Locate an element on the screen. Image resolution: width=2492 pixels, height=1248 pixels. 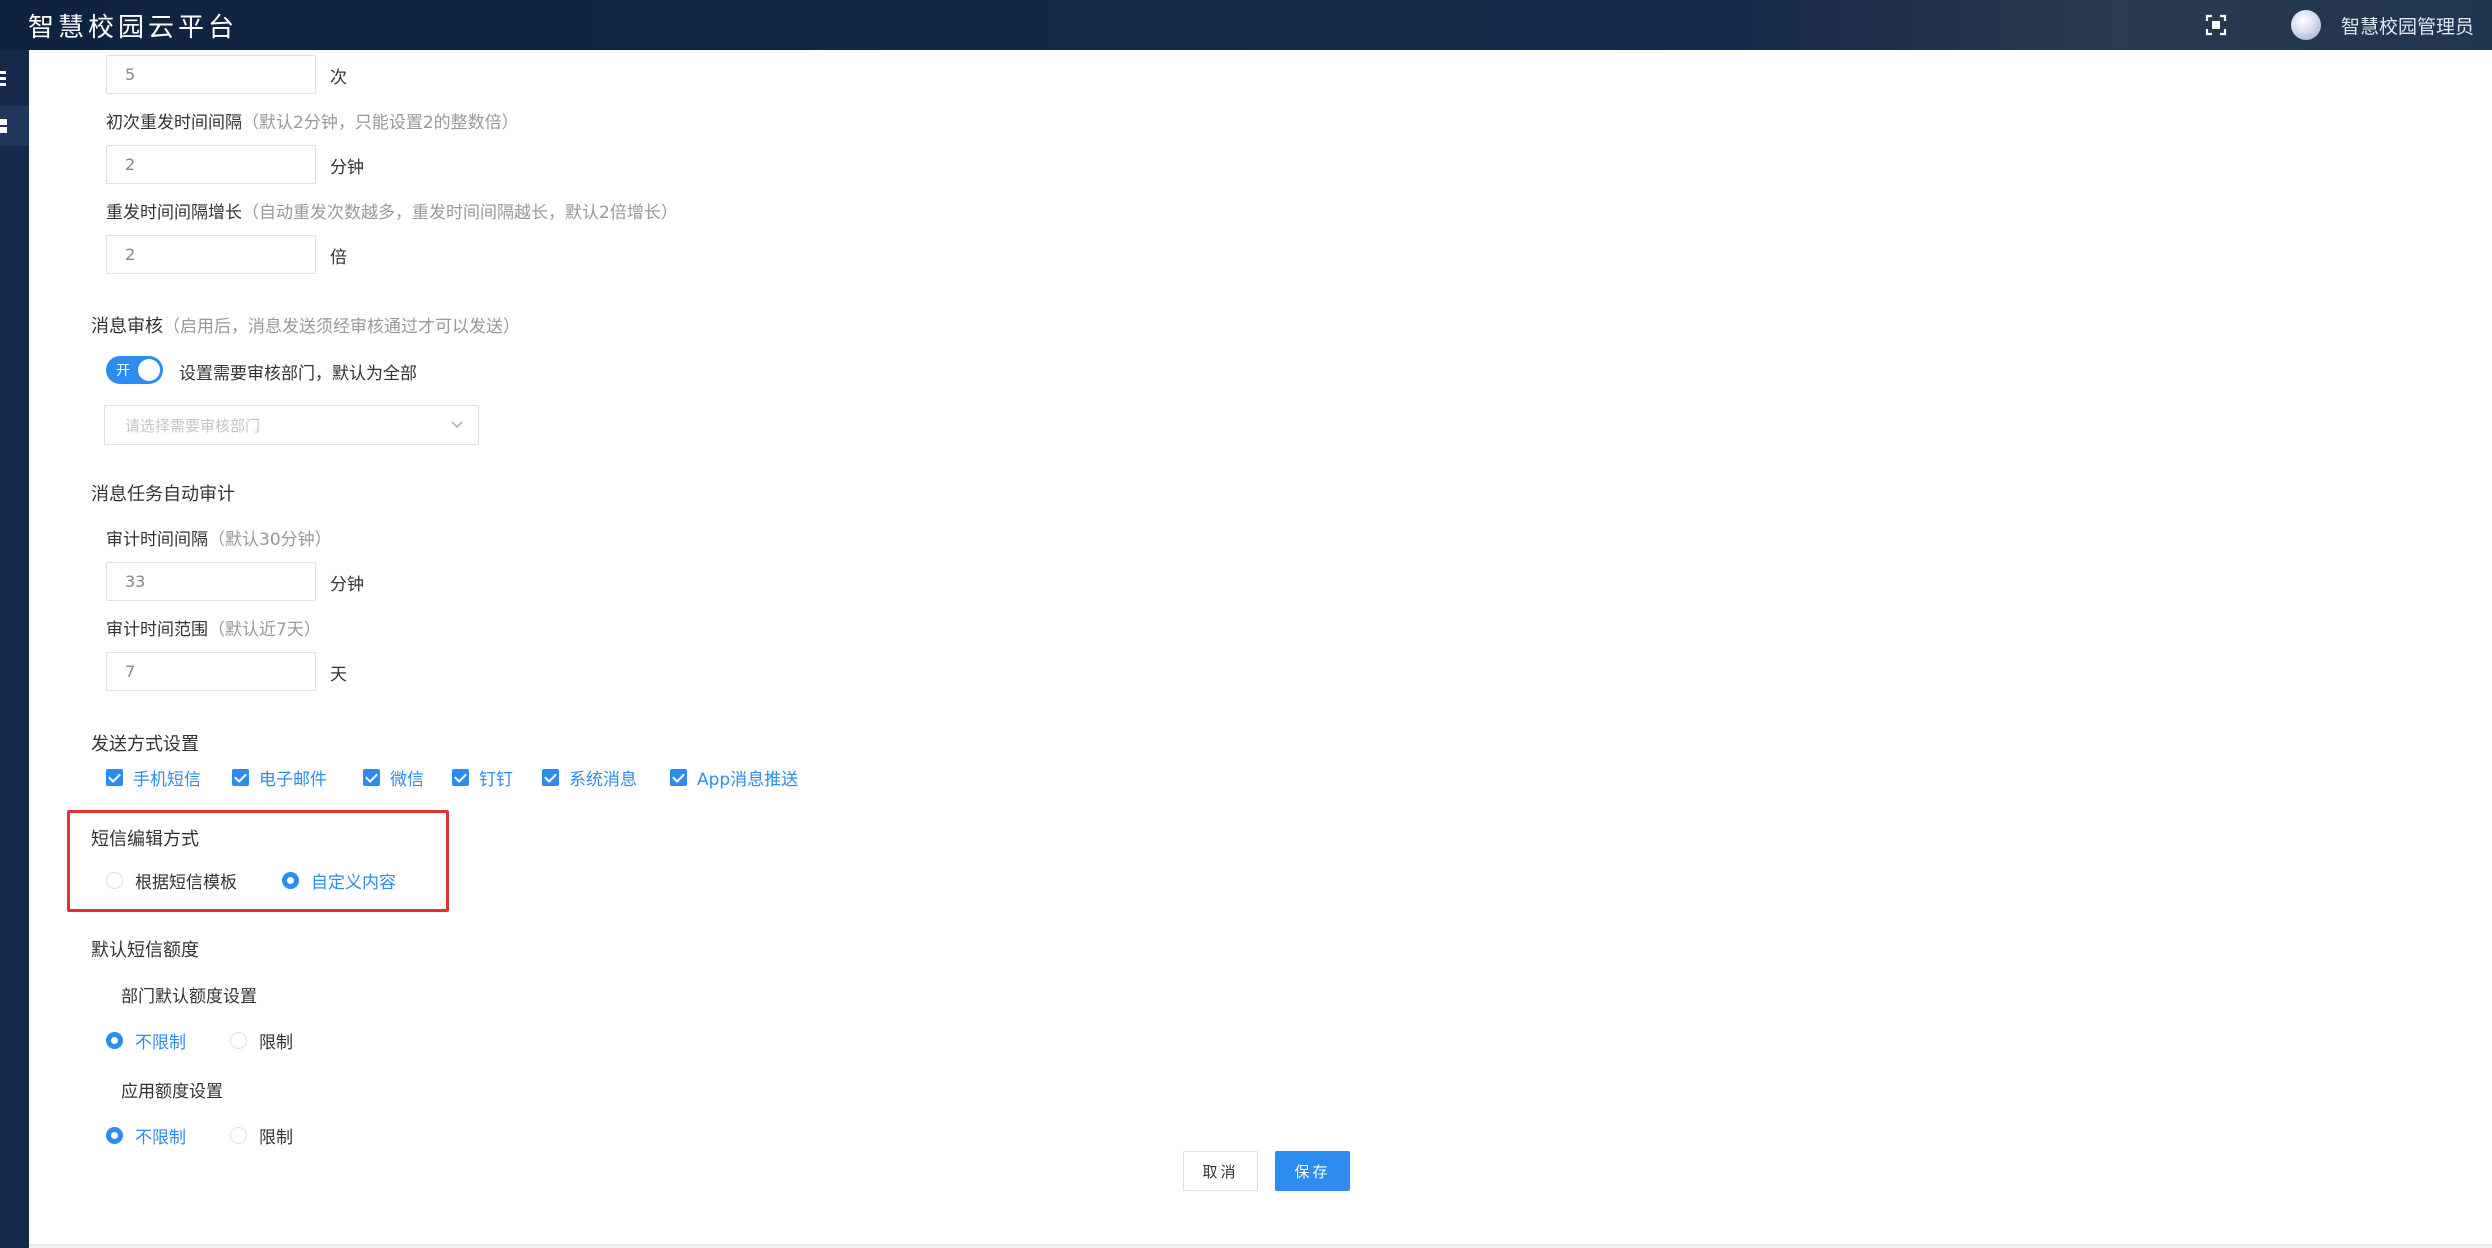
review-toggle-desc: 设置需要审核部门，默认为全部 is located at coordinates (298, 374).